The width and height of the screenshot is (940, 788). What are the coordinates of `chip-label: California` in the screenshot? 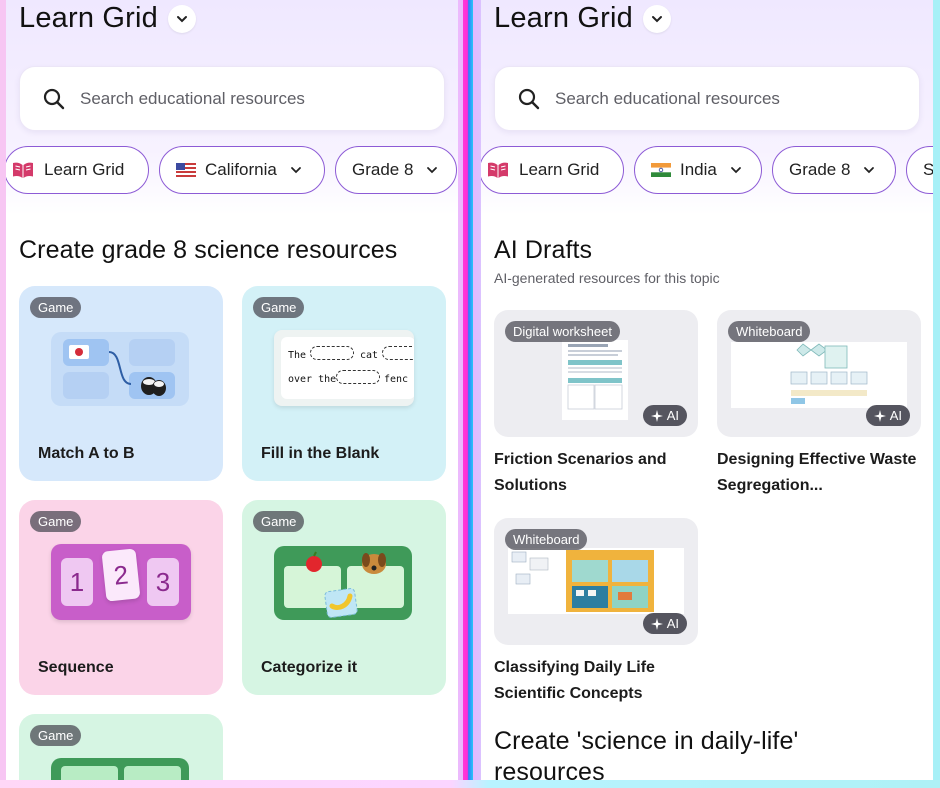 It's located at (241, 169).